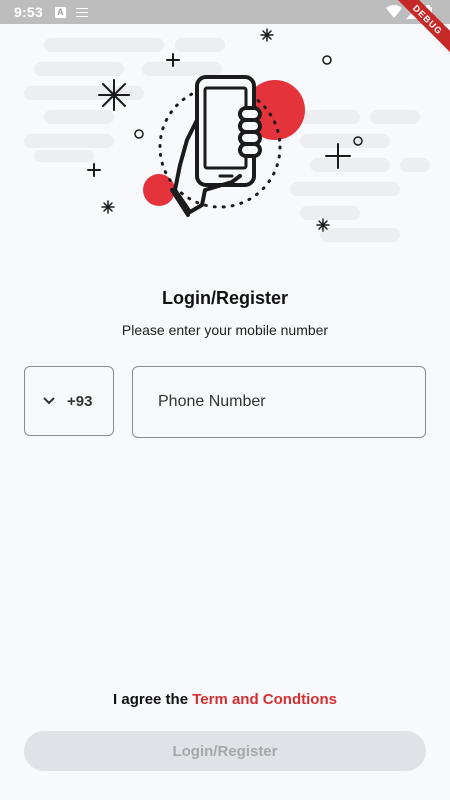 The height and width of the screenshot is (800, 450). I want to click on page-title: Login/Register, so click(224, 298).